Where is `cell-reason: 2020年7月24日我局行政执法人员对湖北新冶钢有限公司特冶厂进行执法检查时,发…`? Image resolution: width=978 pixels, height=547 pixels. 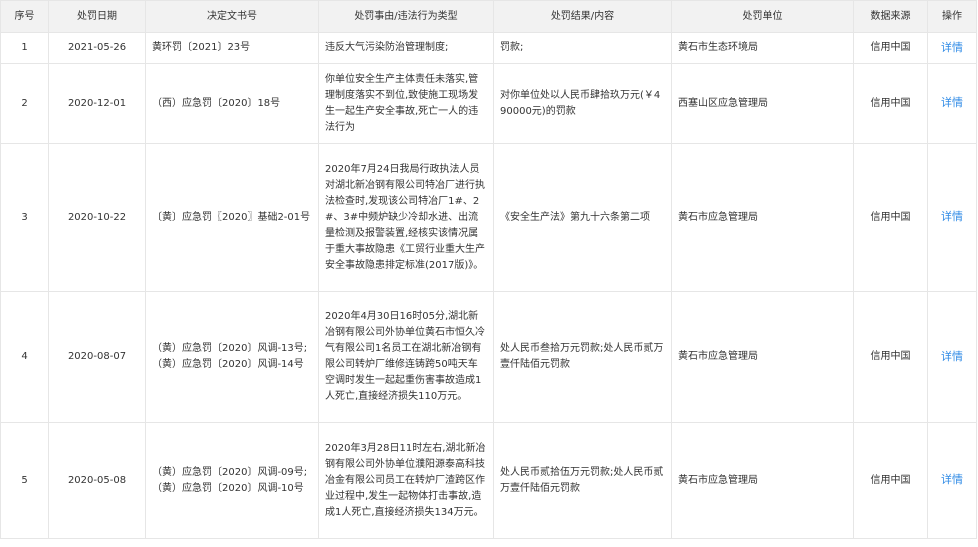 cell-reason: 2020年7月24日我局行政执法人员对湖北新冶钢有限公司特冶厂进行执法检查时,发… is located at coordinates (406, 217).